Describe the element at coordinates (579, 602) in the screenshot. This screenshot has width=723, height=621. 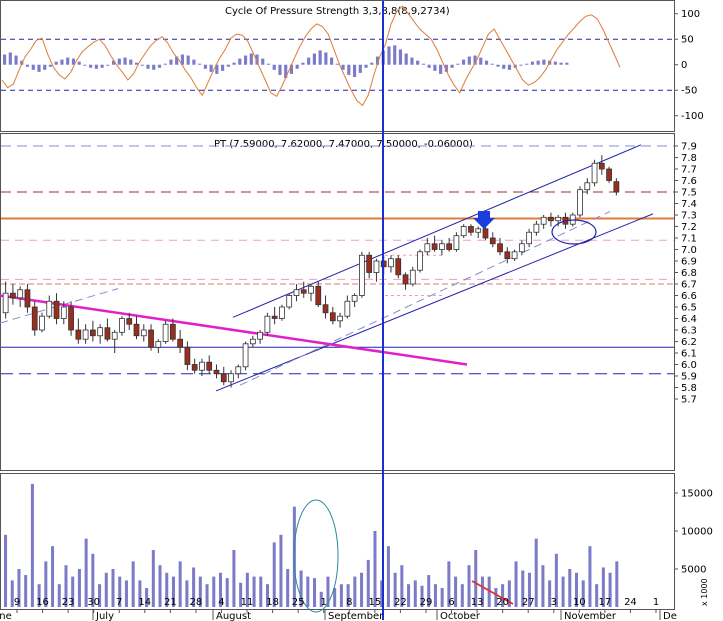
I see `day-tick-label: 10` at that location.